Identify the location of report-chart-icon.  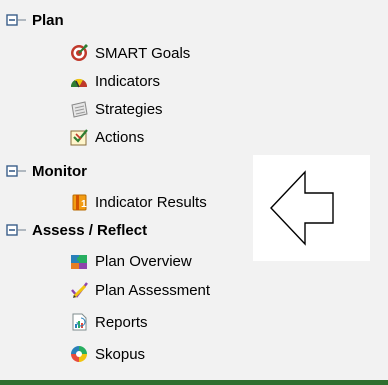
(79, 322).